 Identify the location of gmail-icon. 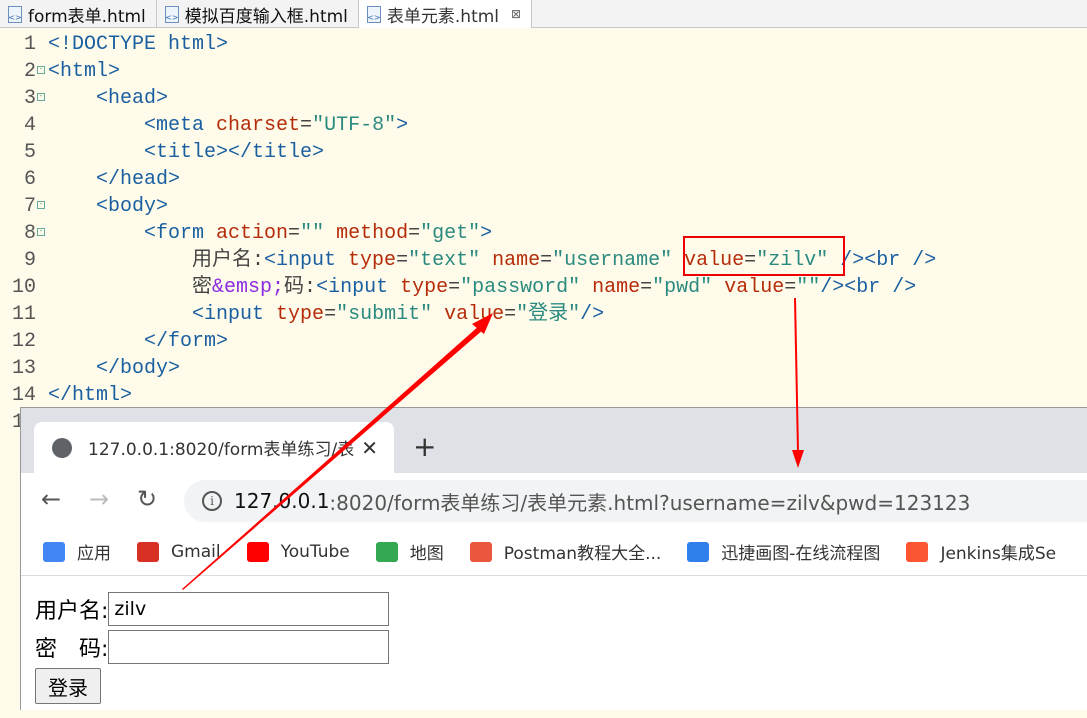
(148, 551).